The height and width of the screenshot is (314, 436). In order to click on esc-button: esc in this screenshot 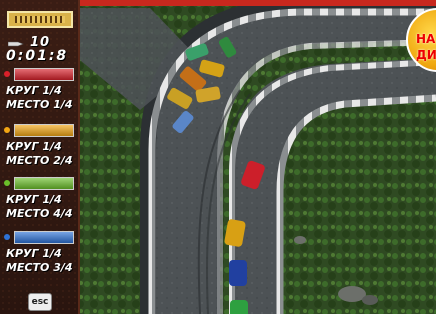, I will do `click(40, 302)`.